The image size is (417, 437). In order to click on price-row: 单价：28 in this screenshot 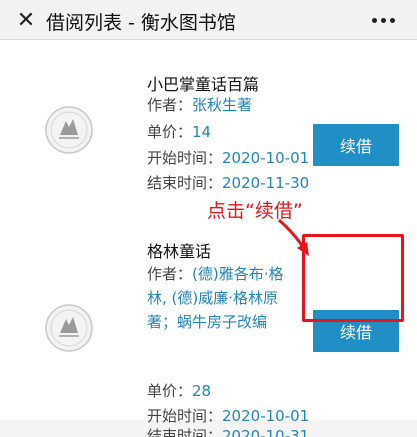, I will do `click(179, 391)`.